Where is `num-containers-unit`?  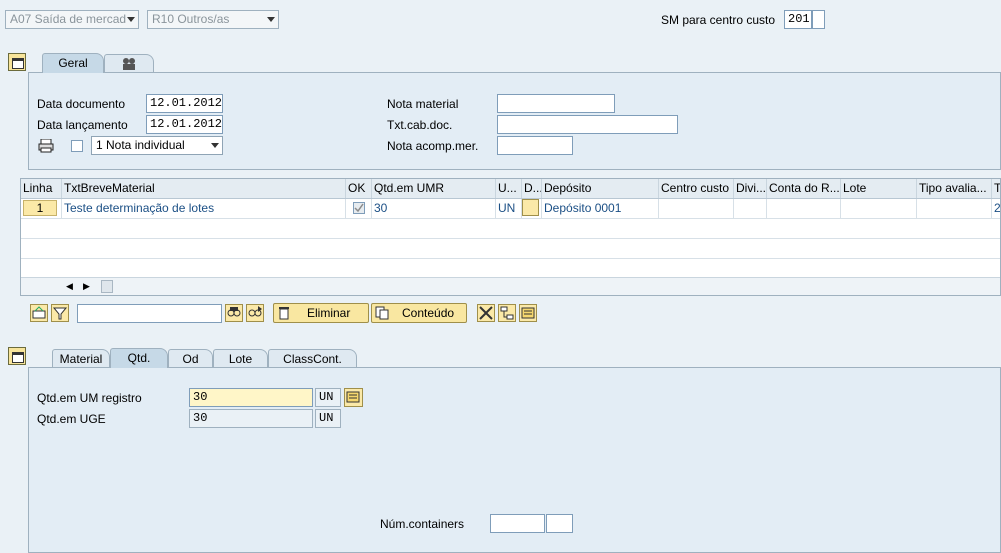
num-containers-unit is located at coordinates (559, 523).